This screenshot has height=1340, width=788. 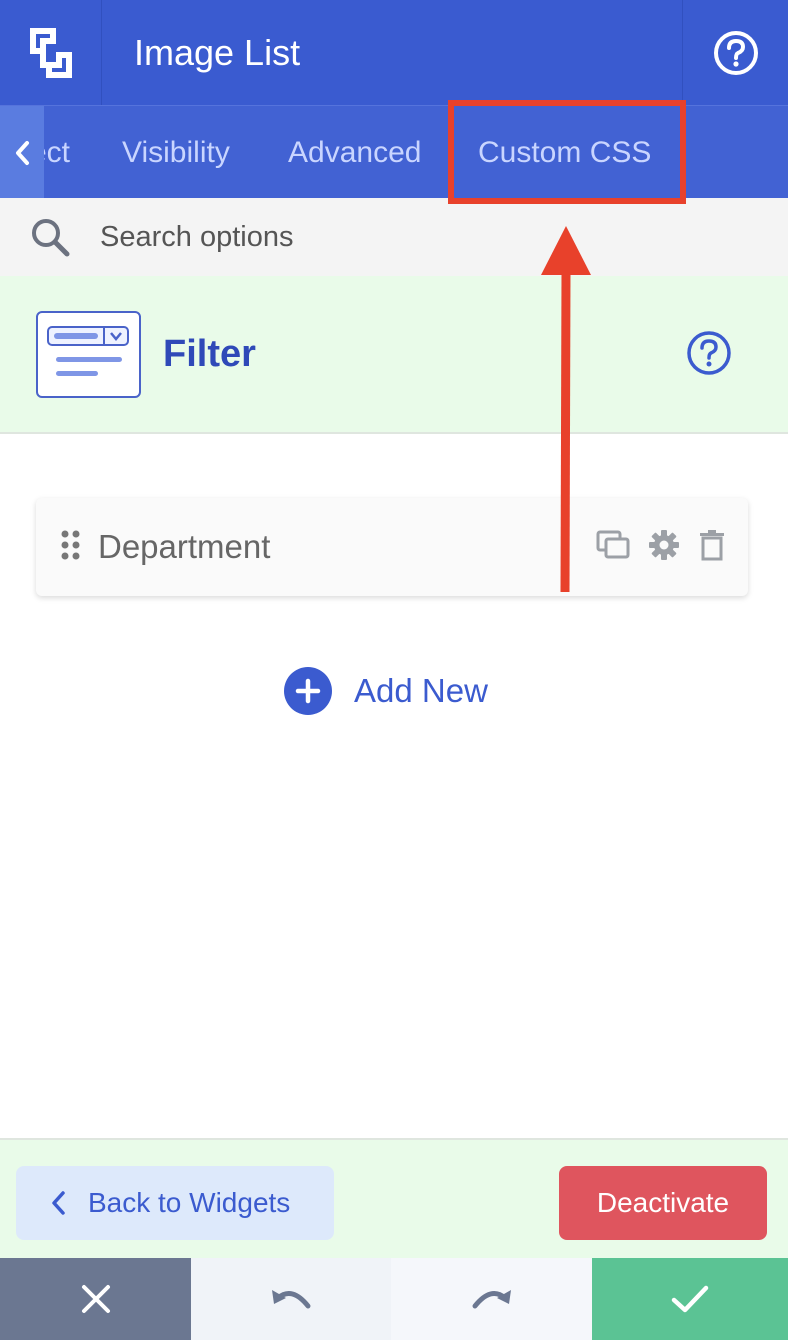 I want to click on search-icon, so click(x=51, y=238).